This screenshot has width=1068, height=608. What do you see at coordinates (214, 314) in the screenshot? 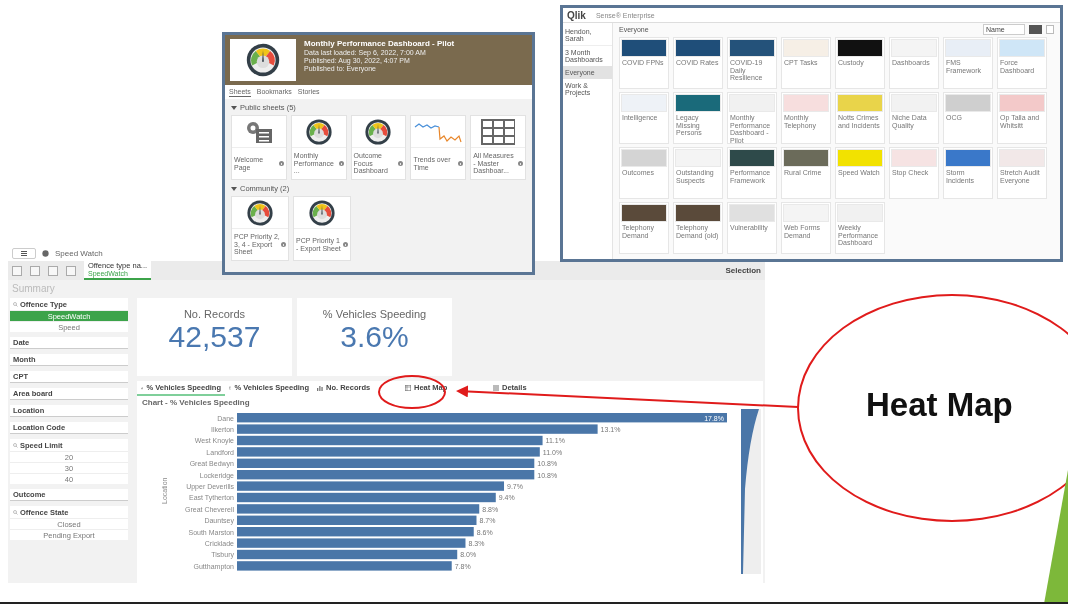
I see `kpi-label: No. Records` at bounding box center [214, 314].